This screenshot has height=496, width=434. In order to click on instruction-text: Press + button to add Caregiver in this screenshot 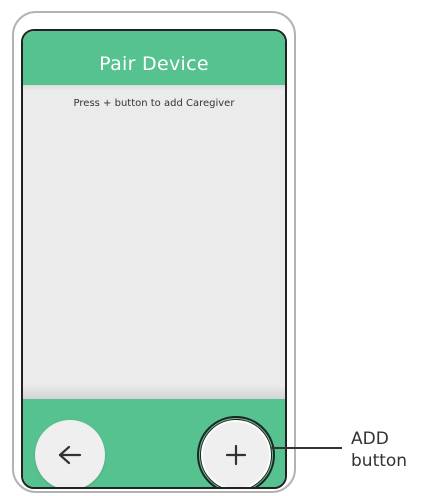, I will do `click(154, 103)`.